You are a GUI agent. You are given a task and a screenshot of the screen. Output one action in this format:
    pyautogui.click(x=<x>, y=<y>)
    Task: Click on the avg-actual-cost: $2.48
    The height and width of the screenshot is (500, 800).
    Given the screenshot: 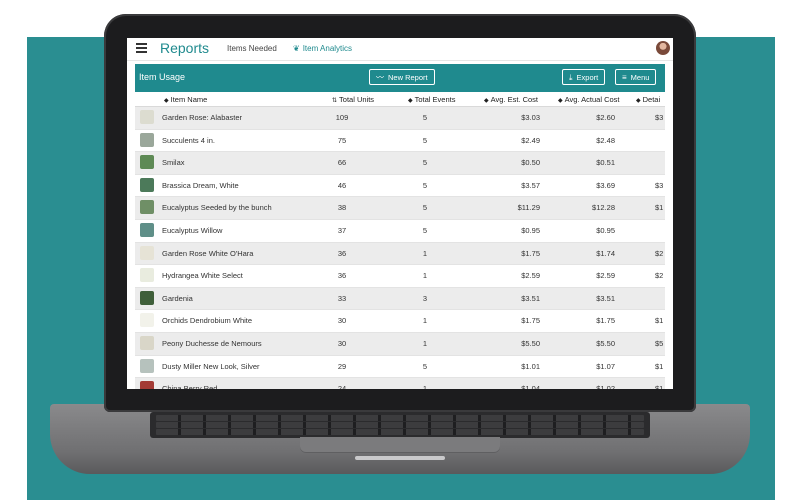 What is the action you would take?
    pyautogui.click(x=605, y=140)
    